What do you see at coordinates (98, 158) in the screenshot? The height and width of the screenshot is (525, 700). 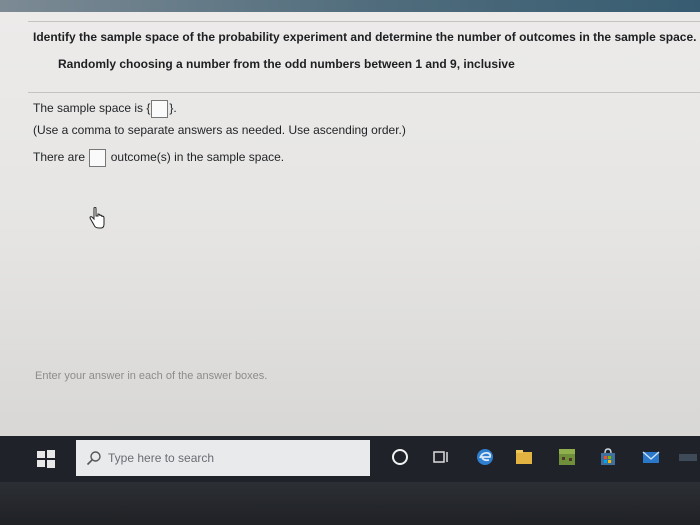 I see `outcomes-answer-box` at bounding box center [98, 158].